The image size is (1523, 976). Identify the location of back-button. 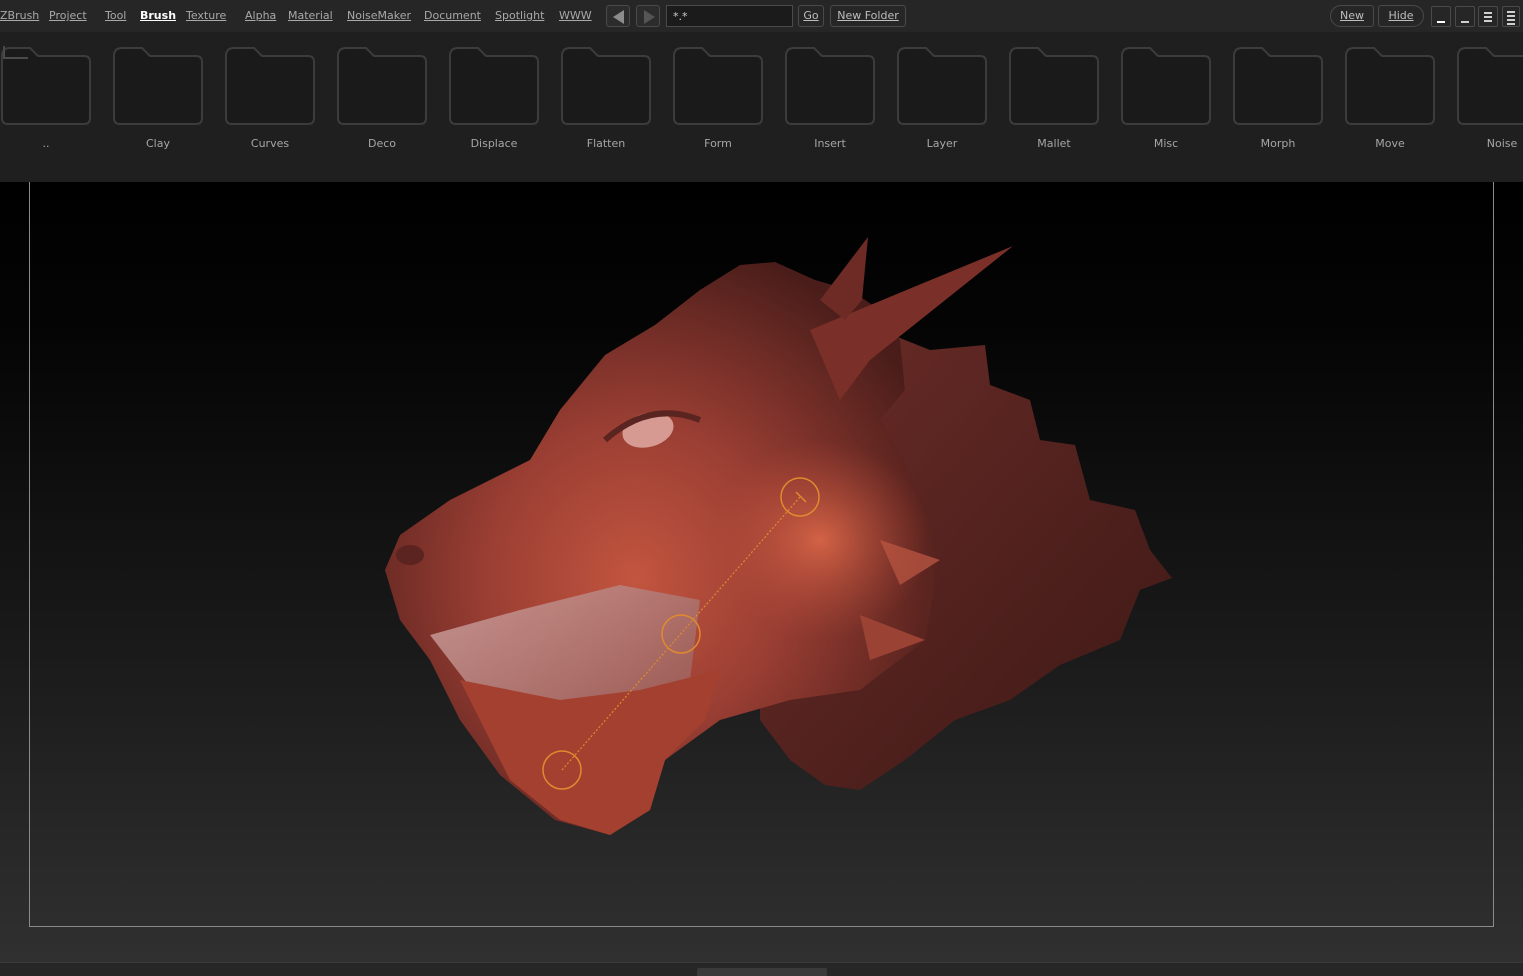
(618, 16).